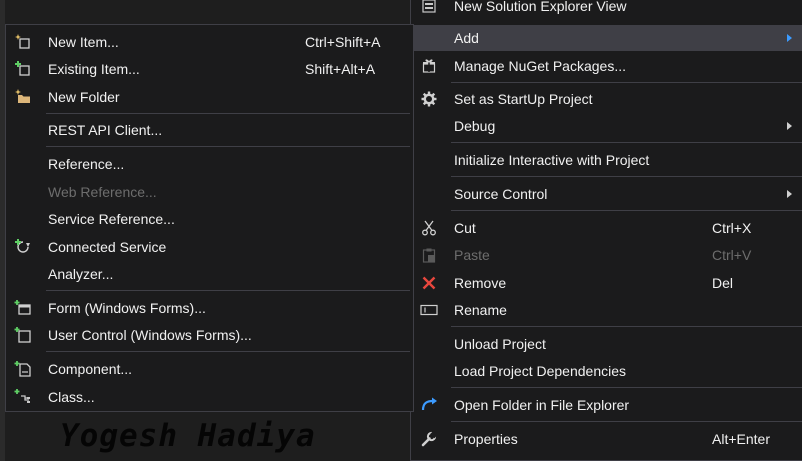 The image size is (802, 461). Describe the element at coordinates (542, 405) in the screenshot. I see `menu-item-label: Open Folder in File Explorer` at that location.